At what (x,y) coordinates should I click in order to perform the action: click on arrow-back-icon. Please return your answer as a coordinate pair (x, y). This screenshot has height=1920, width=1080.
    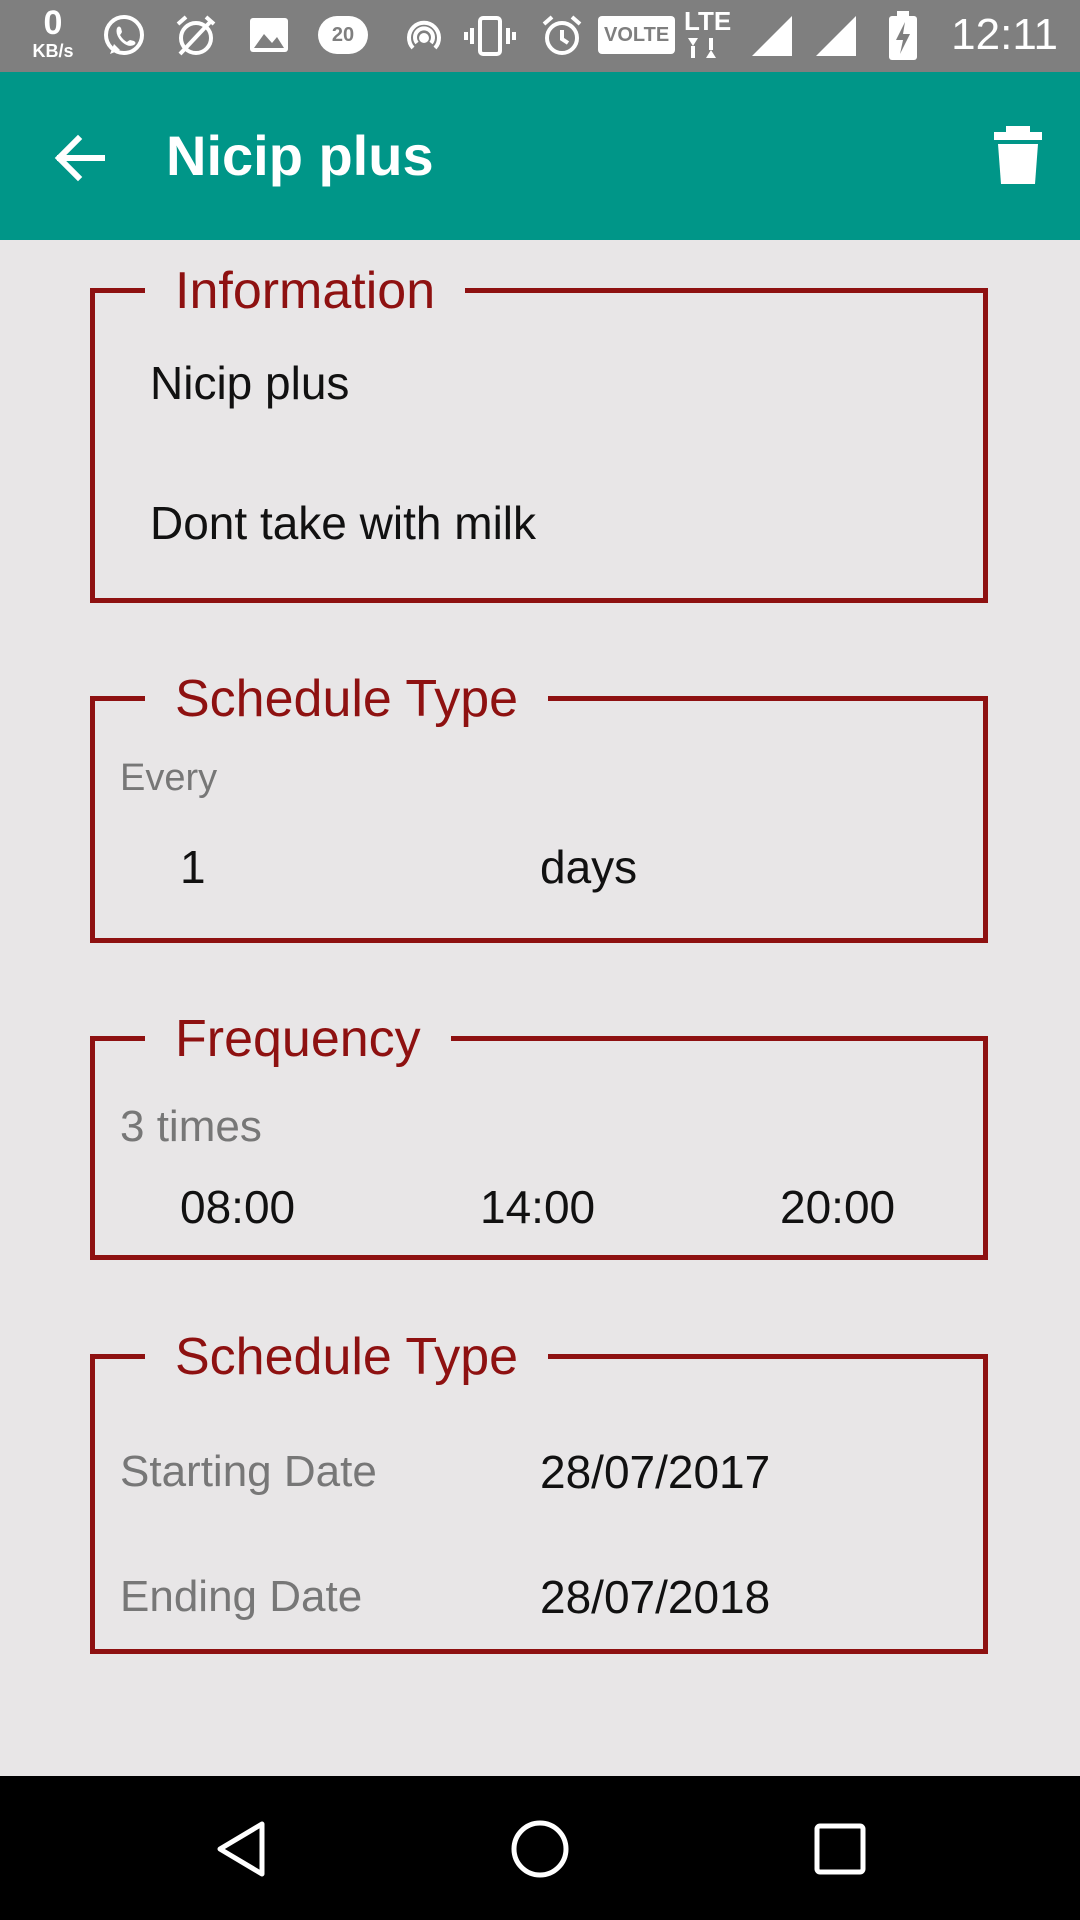
    Looking at the image, I should click on (80, 158).